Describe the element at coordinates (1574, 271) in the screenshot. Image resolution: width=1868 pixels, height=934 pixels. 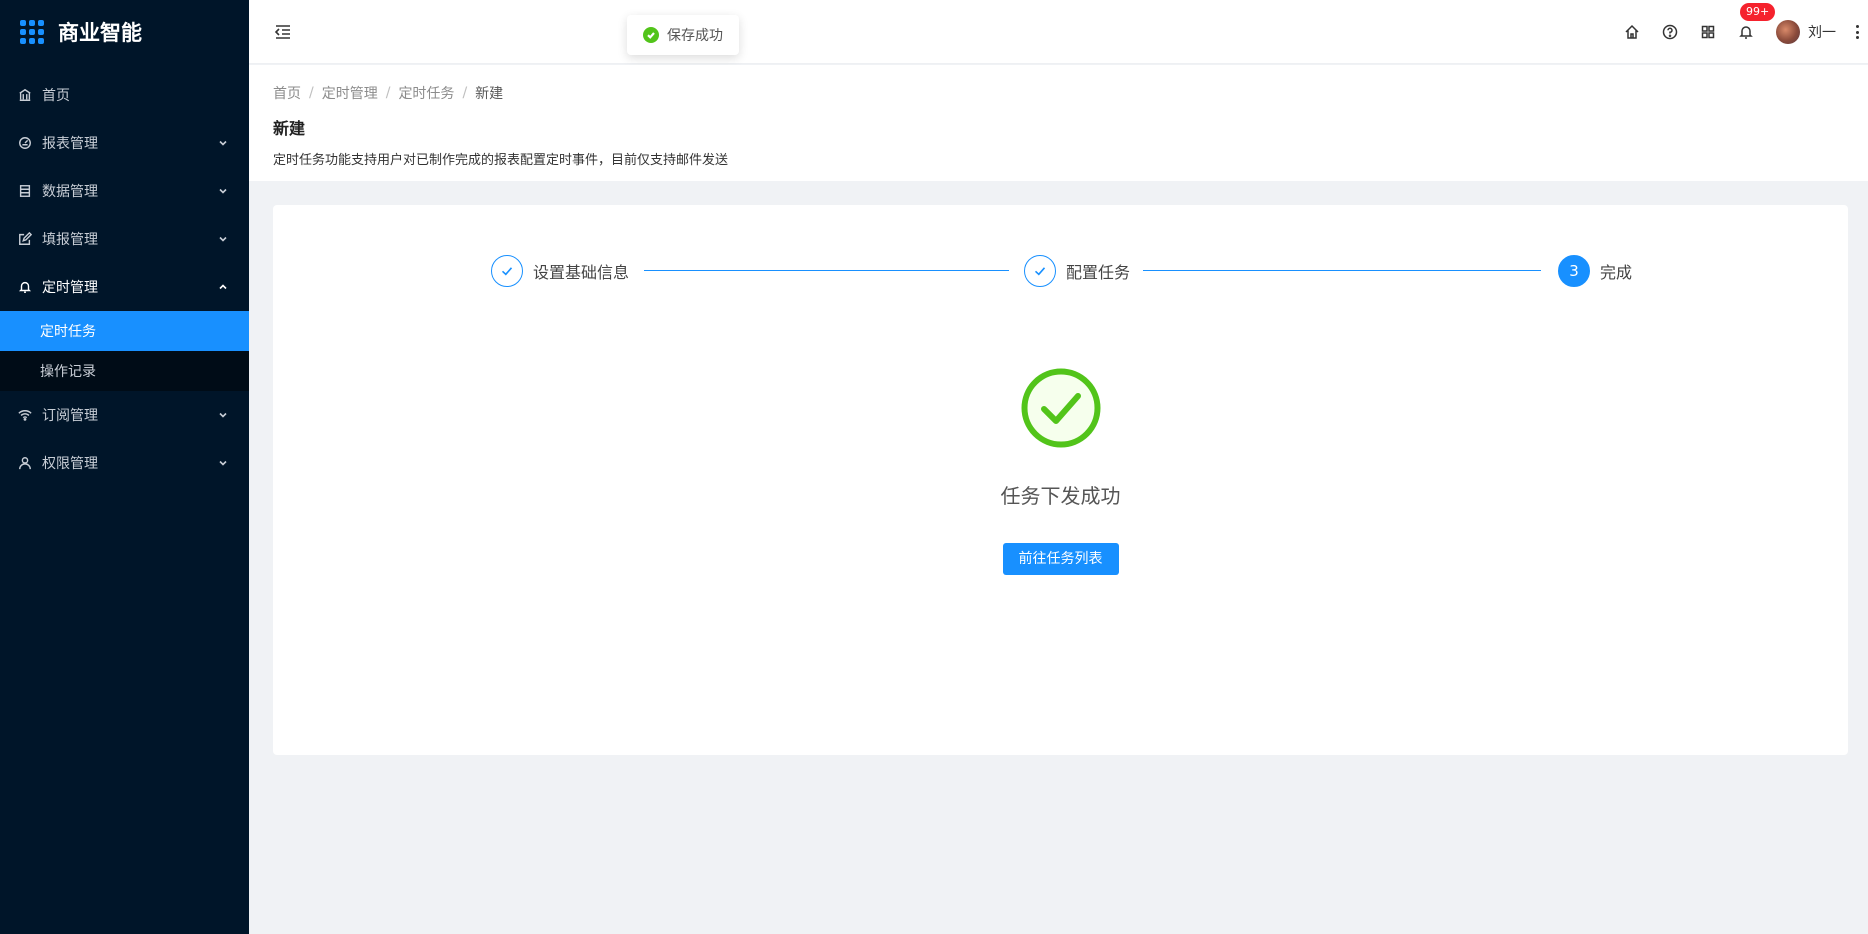
I see `step-number: 3` at that location.